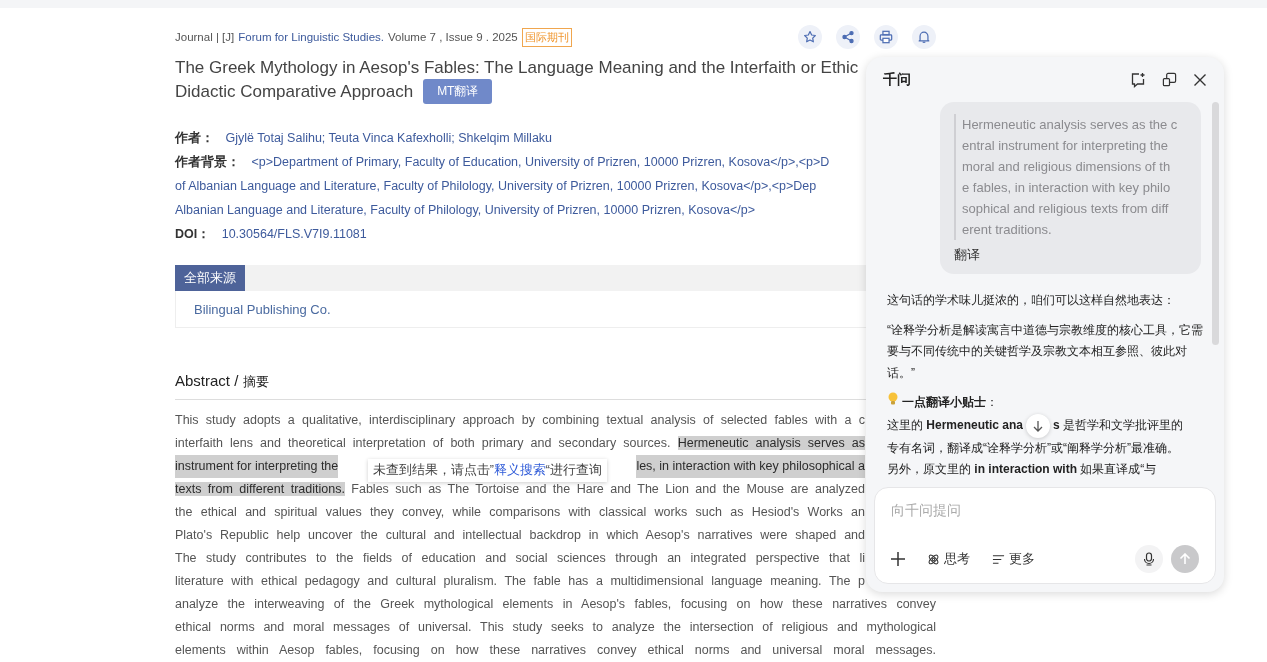 Image resolution: width=1267 pixels, height=662 pixels. I want to click on journal-label: Journal | [J], so click(205, 37).